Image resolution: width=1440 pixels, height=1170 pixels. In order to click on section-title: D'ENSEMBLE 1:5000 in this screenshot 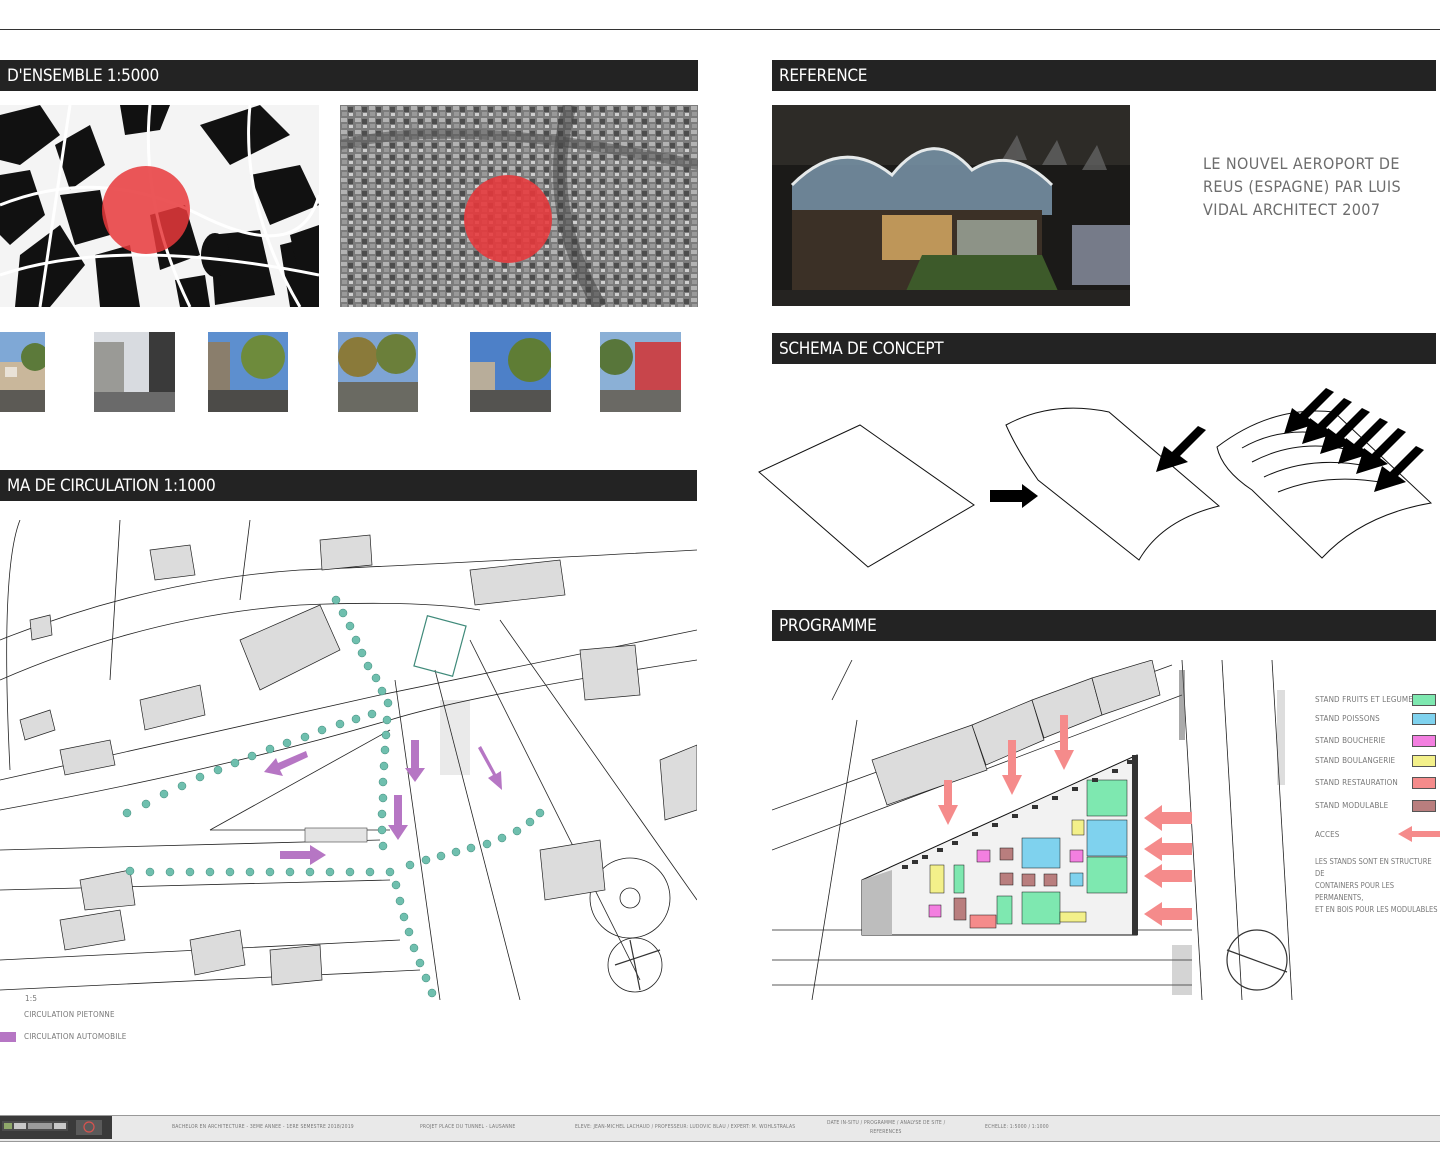, I will do `click(83, 75)`.